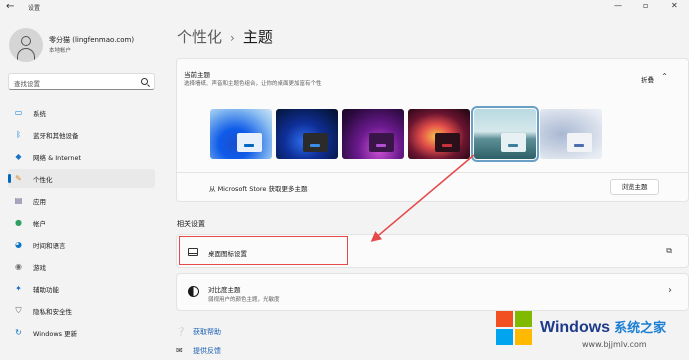 The image size is (689, 360). Describe the element at coordinates (207, 351) in the screenshot. I see `feedback-label: 提供反馈` at that location.